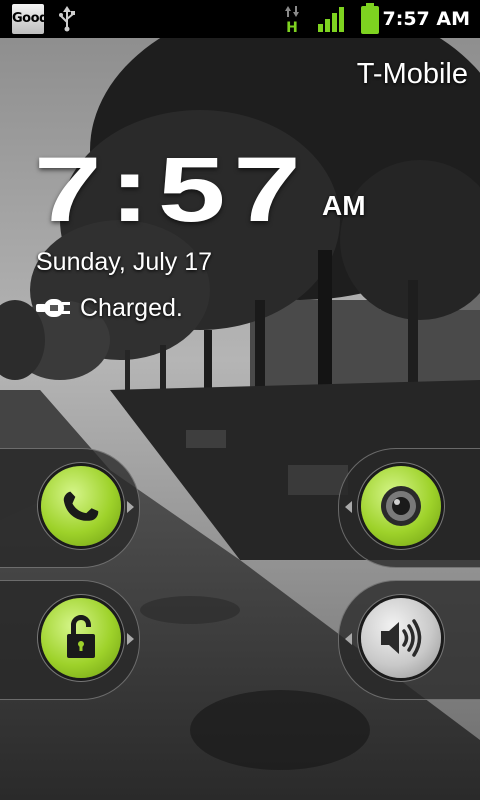  I want to click on lock-date: Sunday, July 17, so click(124, 262).